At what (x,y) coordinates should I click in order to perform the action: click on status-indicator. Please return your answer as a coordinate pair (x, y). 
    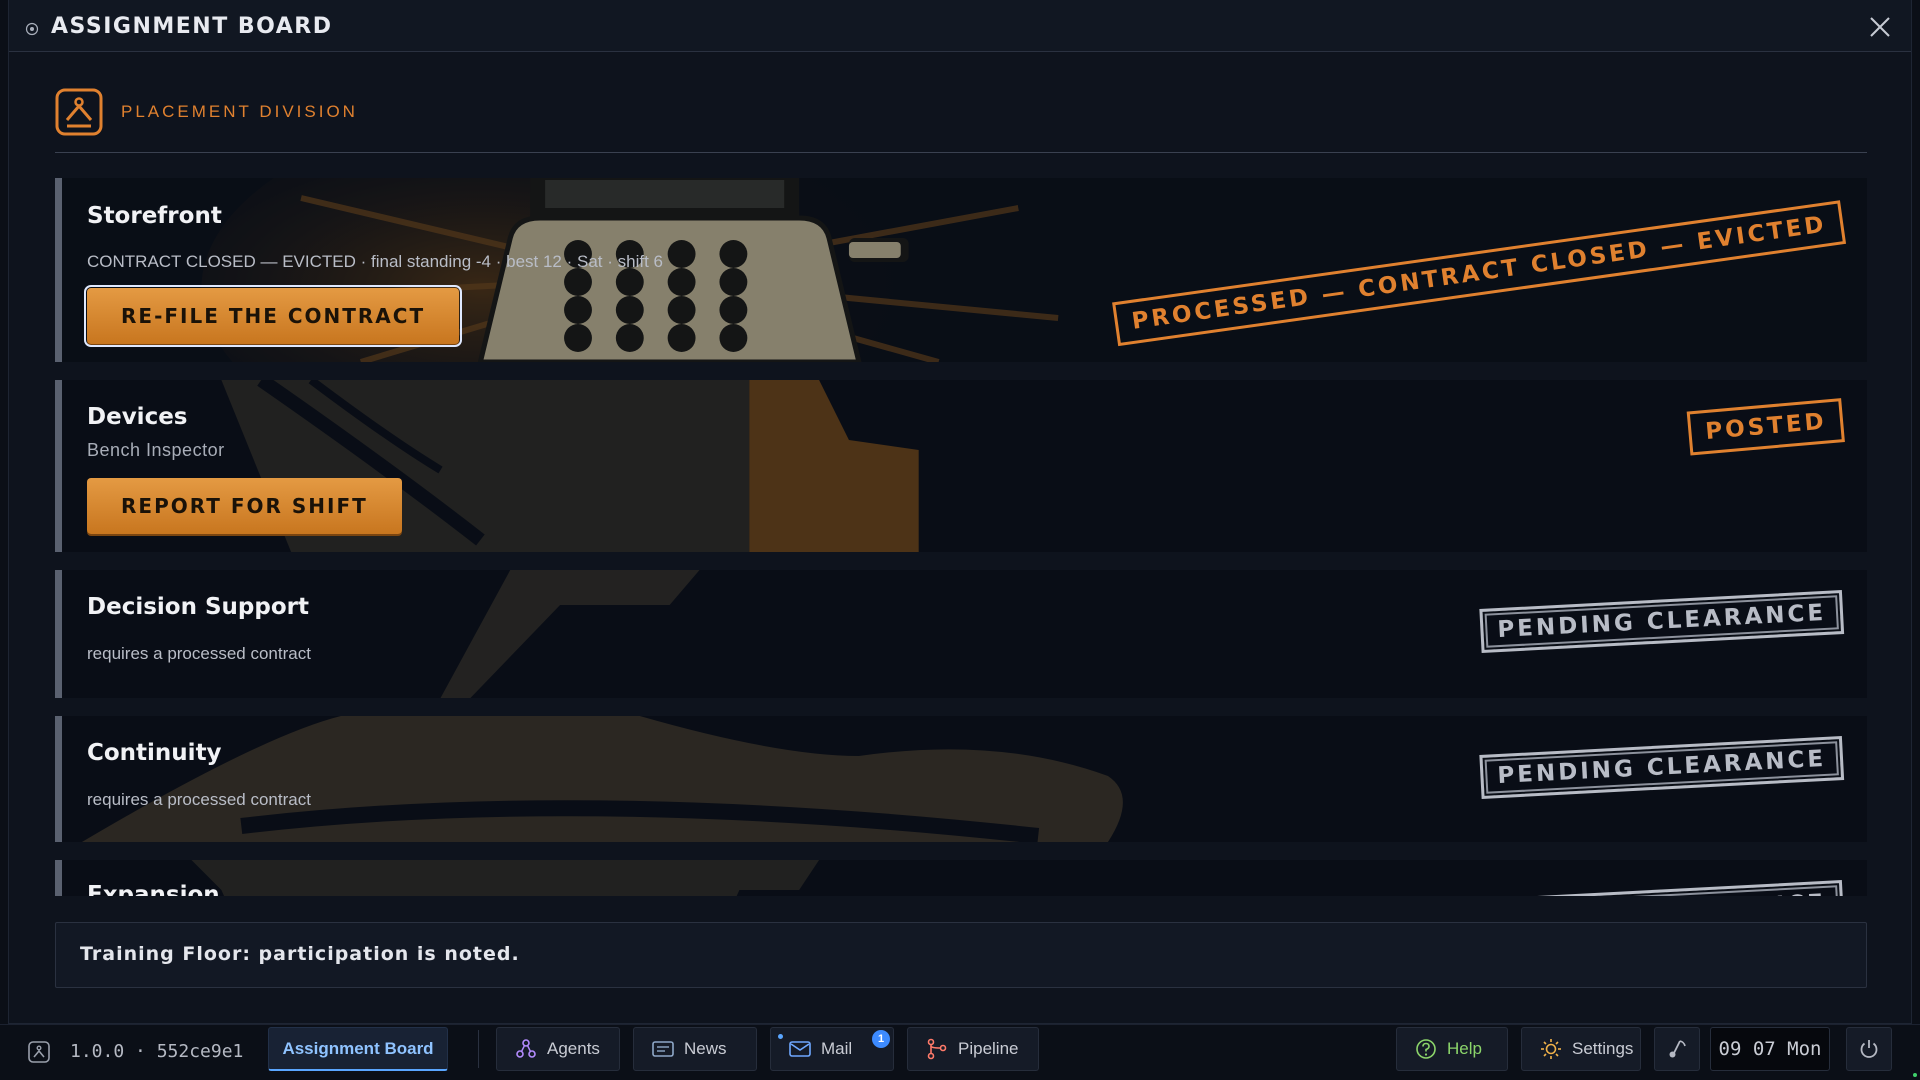
    Looking at the image, I should click on (1915, 1075).